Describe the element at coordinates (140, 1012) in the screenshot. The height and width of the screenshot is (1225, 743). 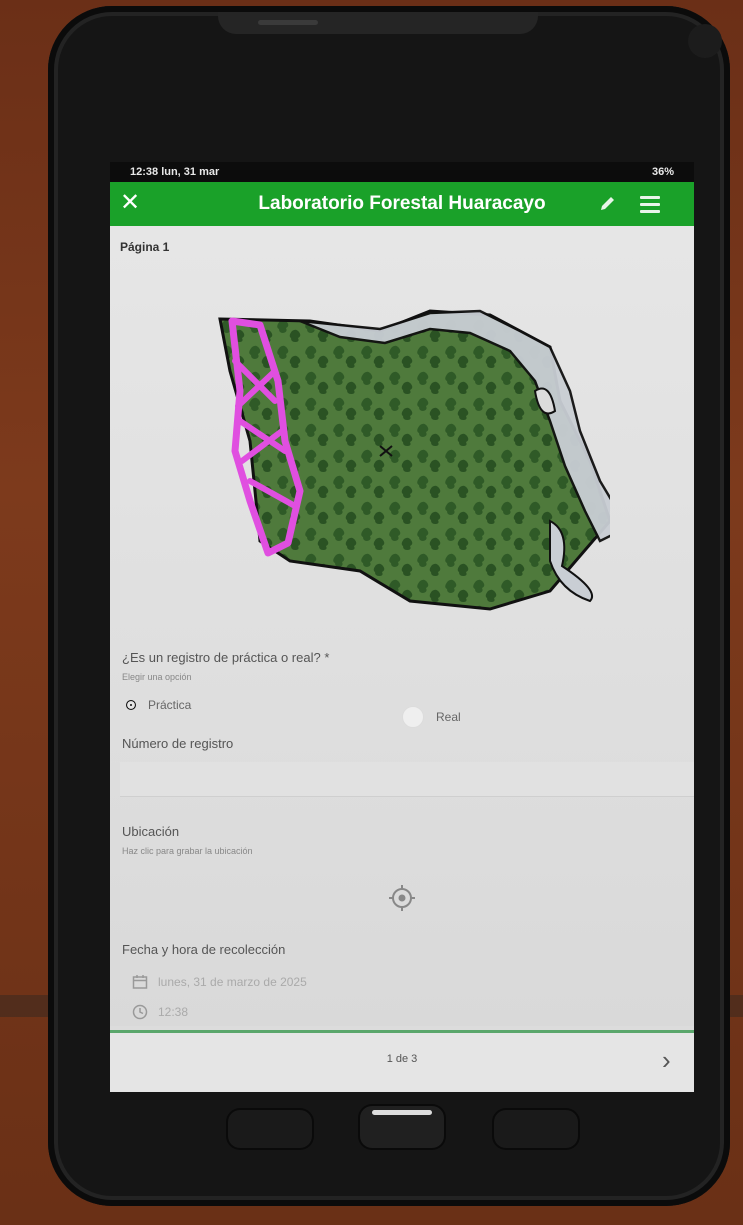
I see `clock-icon` at that location.